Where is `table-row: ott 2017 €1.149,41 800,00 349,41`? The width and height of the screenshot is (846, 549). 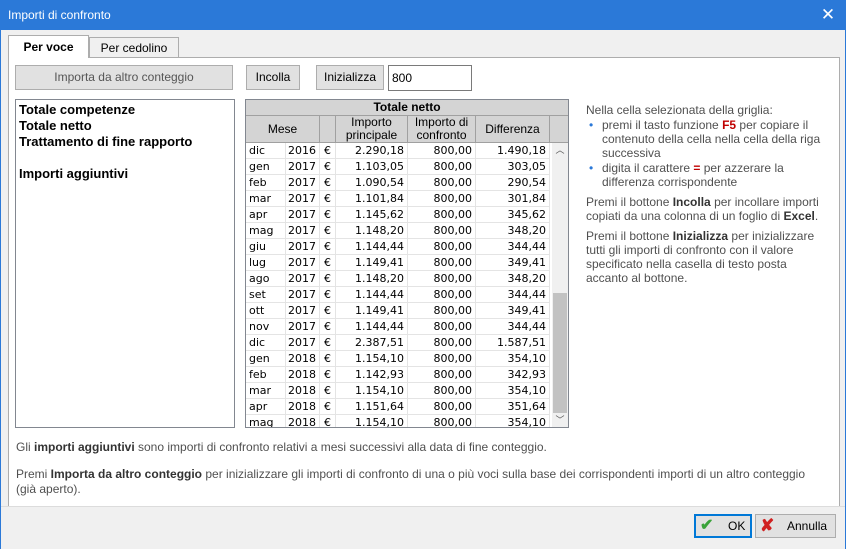 table-row: ott 2017 €1.149,41 800,00 349,41 is located at coordinates (398, 311).